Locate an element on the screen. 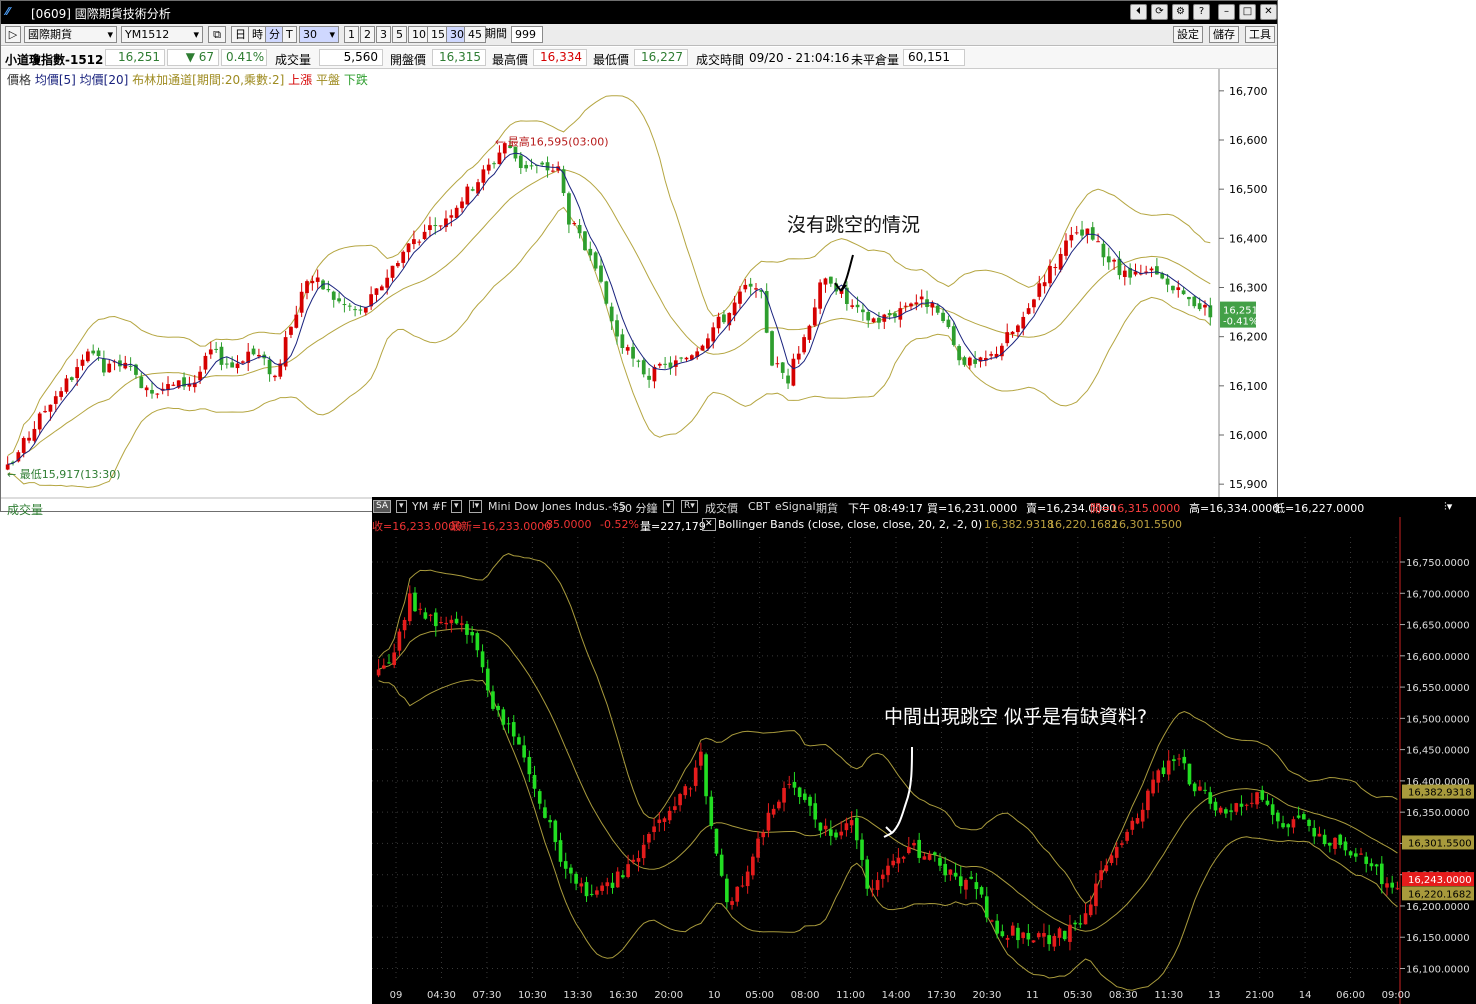  save-button: 儲存 is located at coordinates (1224, 34).